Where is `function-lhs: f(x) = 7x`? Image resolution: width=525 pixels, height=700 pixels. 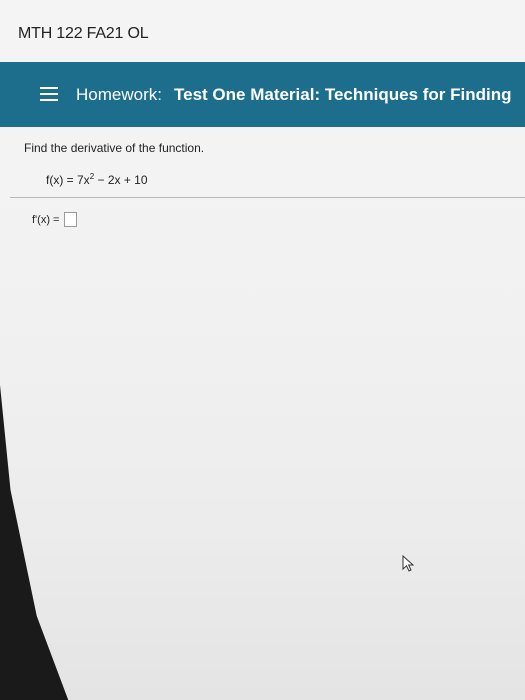 function-lhs: f(x) = 7x is located at coordinates (68, 180).